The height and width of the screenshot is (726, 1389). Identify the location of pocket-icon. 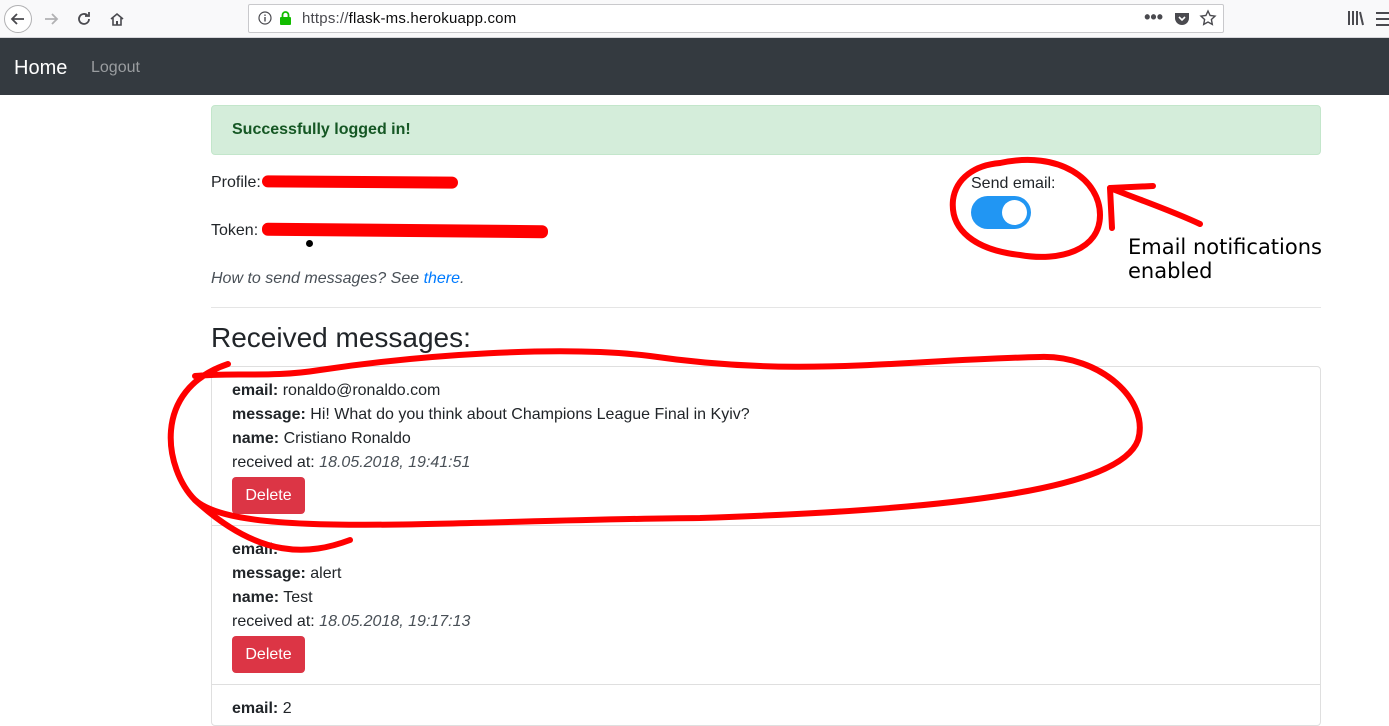
(1182, 18).